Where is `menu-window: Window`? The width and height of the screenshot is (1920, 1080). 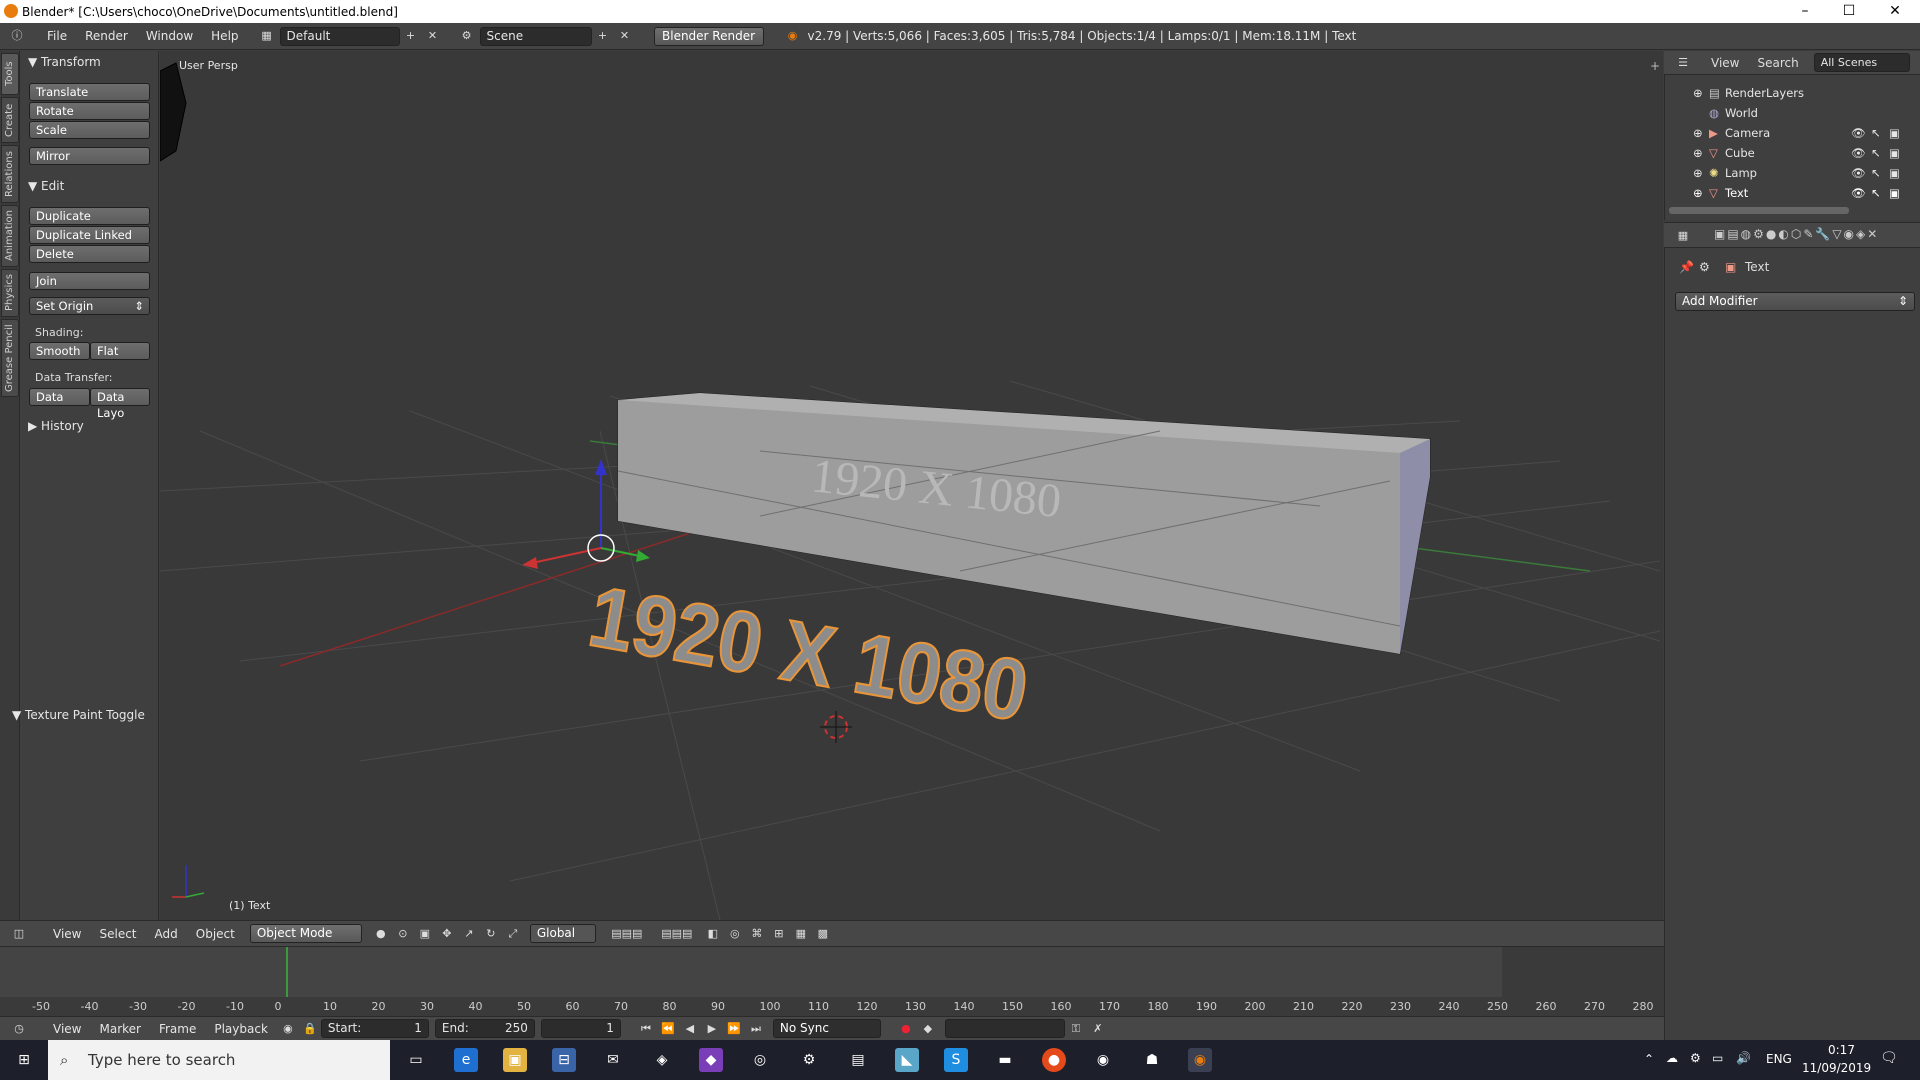
menu-window: Window is located at coordinates (169, 36).